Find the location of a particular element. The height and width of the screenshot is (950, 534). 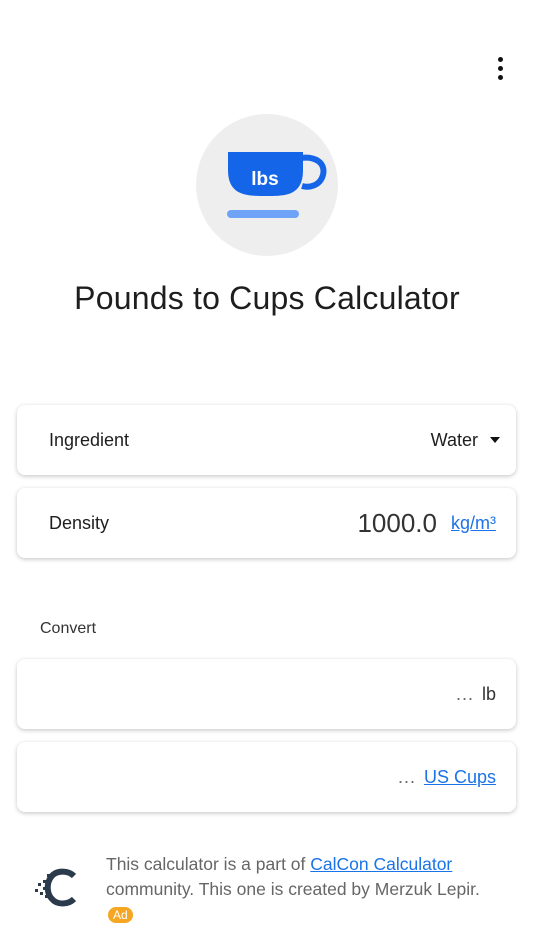

pounds-unit: lb is located at coordinates (488, 693).